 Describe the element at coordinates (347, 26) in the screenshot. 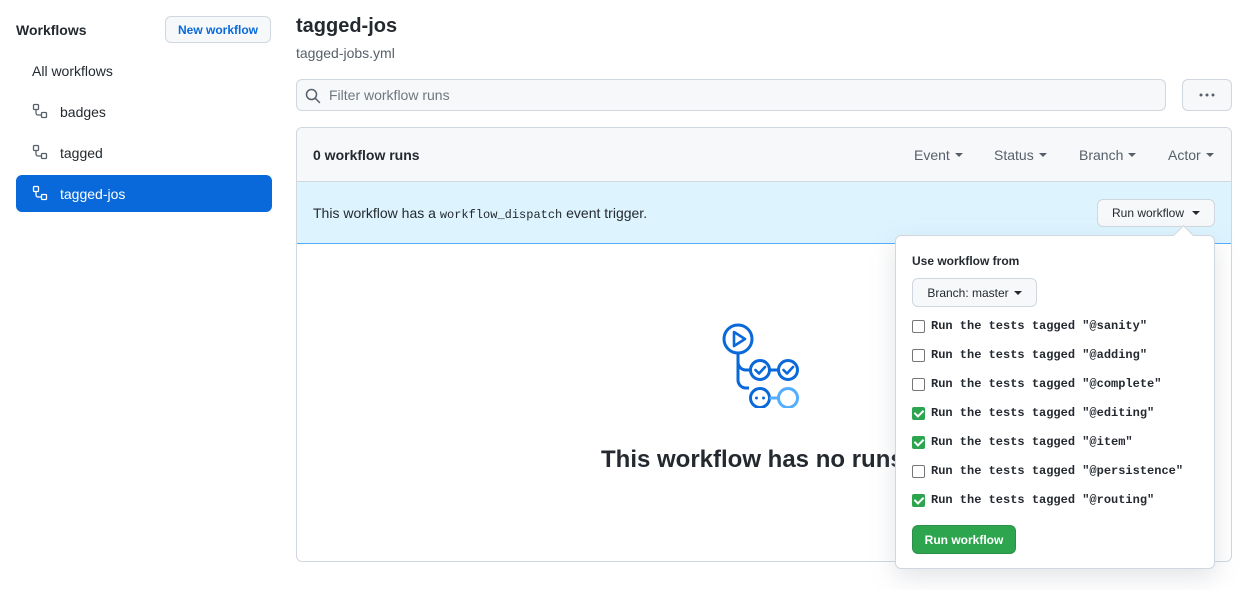

I see `page-title: tagged-jos` at that location.